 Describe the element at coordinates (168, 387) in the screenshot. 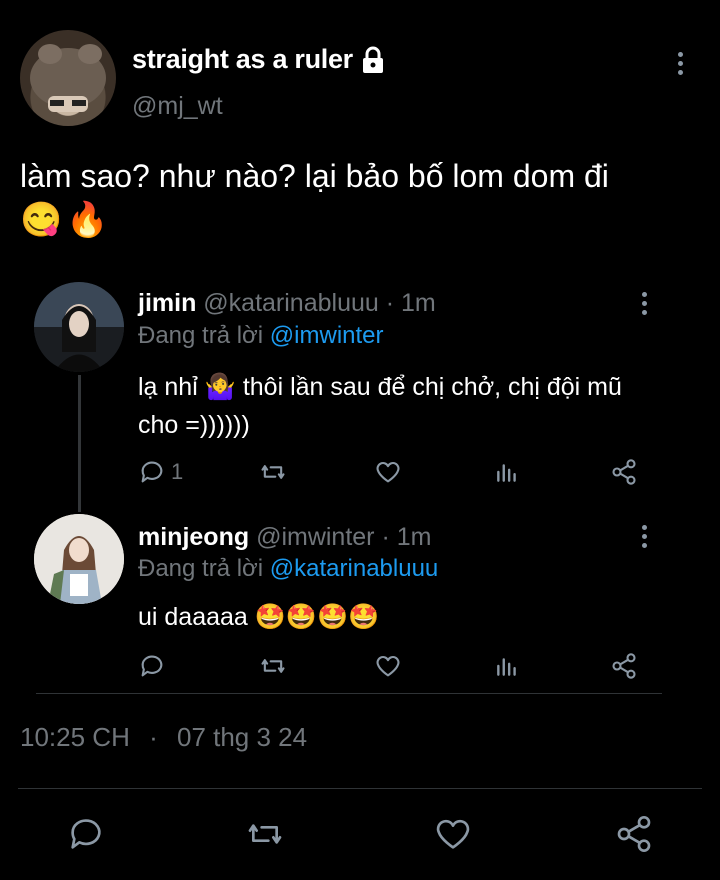

I see `reply-text-part1: lạ nhỉ` at that location.